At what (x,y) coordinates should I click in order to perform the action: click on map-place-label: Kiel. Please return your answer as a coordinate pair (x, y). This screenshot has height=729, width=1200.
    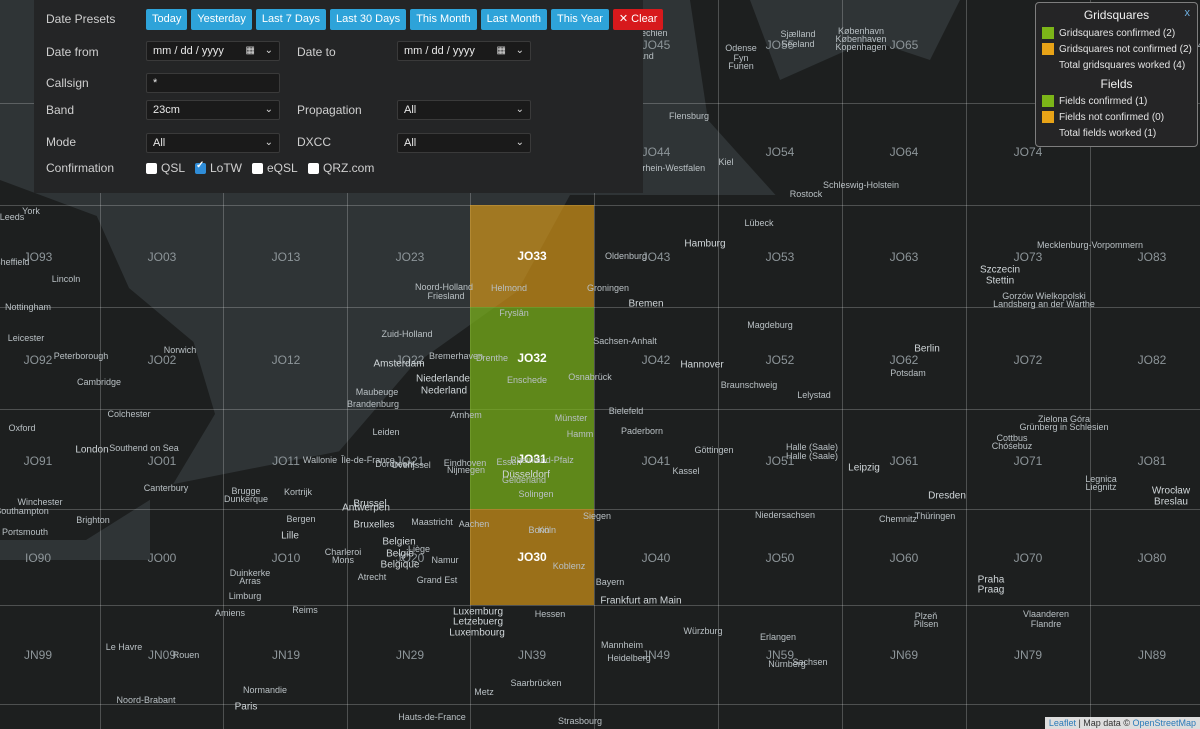
    Looking at the image, I should click on (726, 162).